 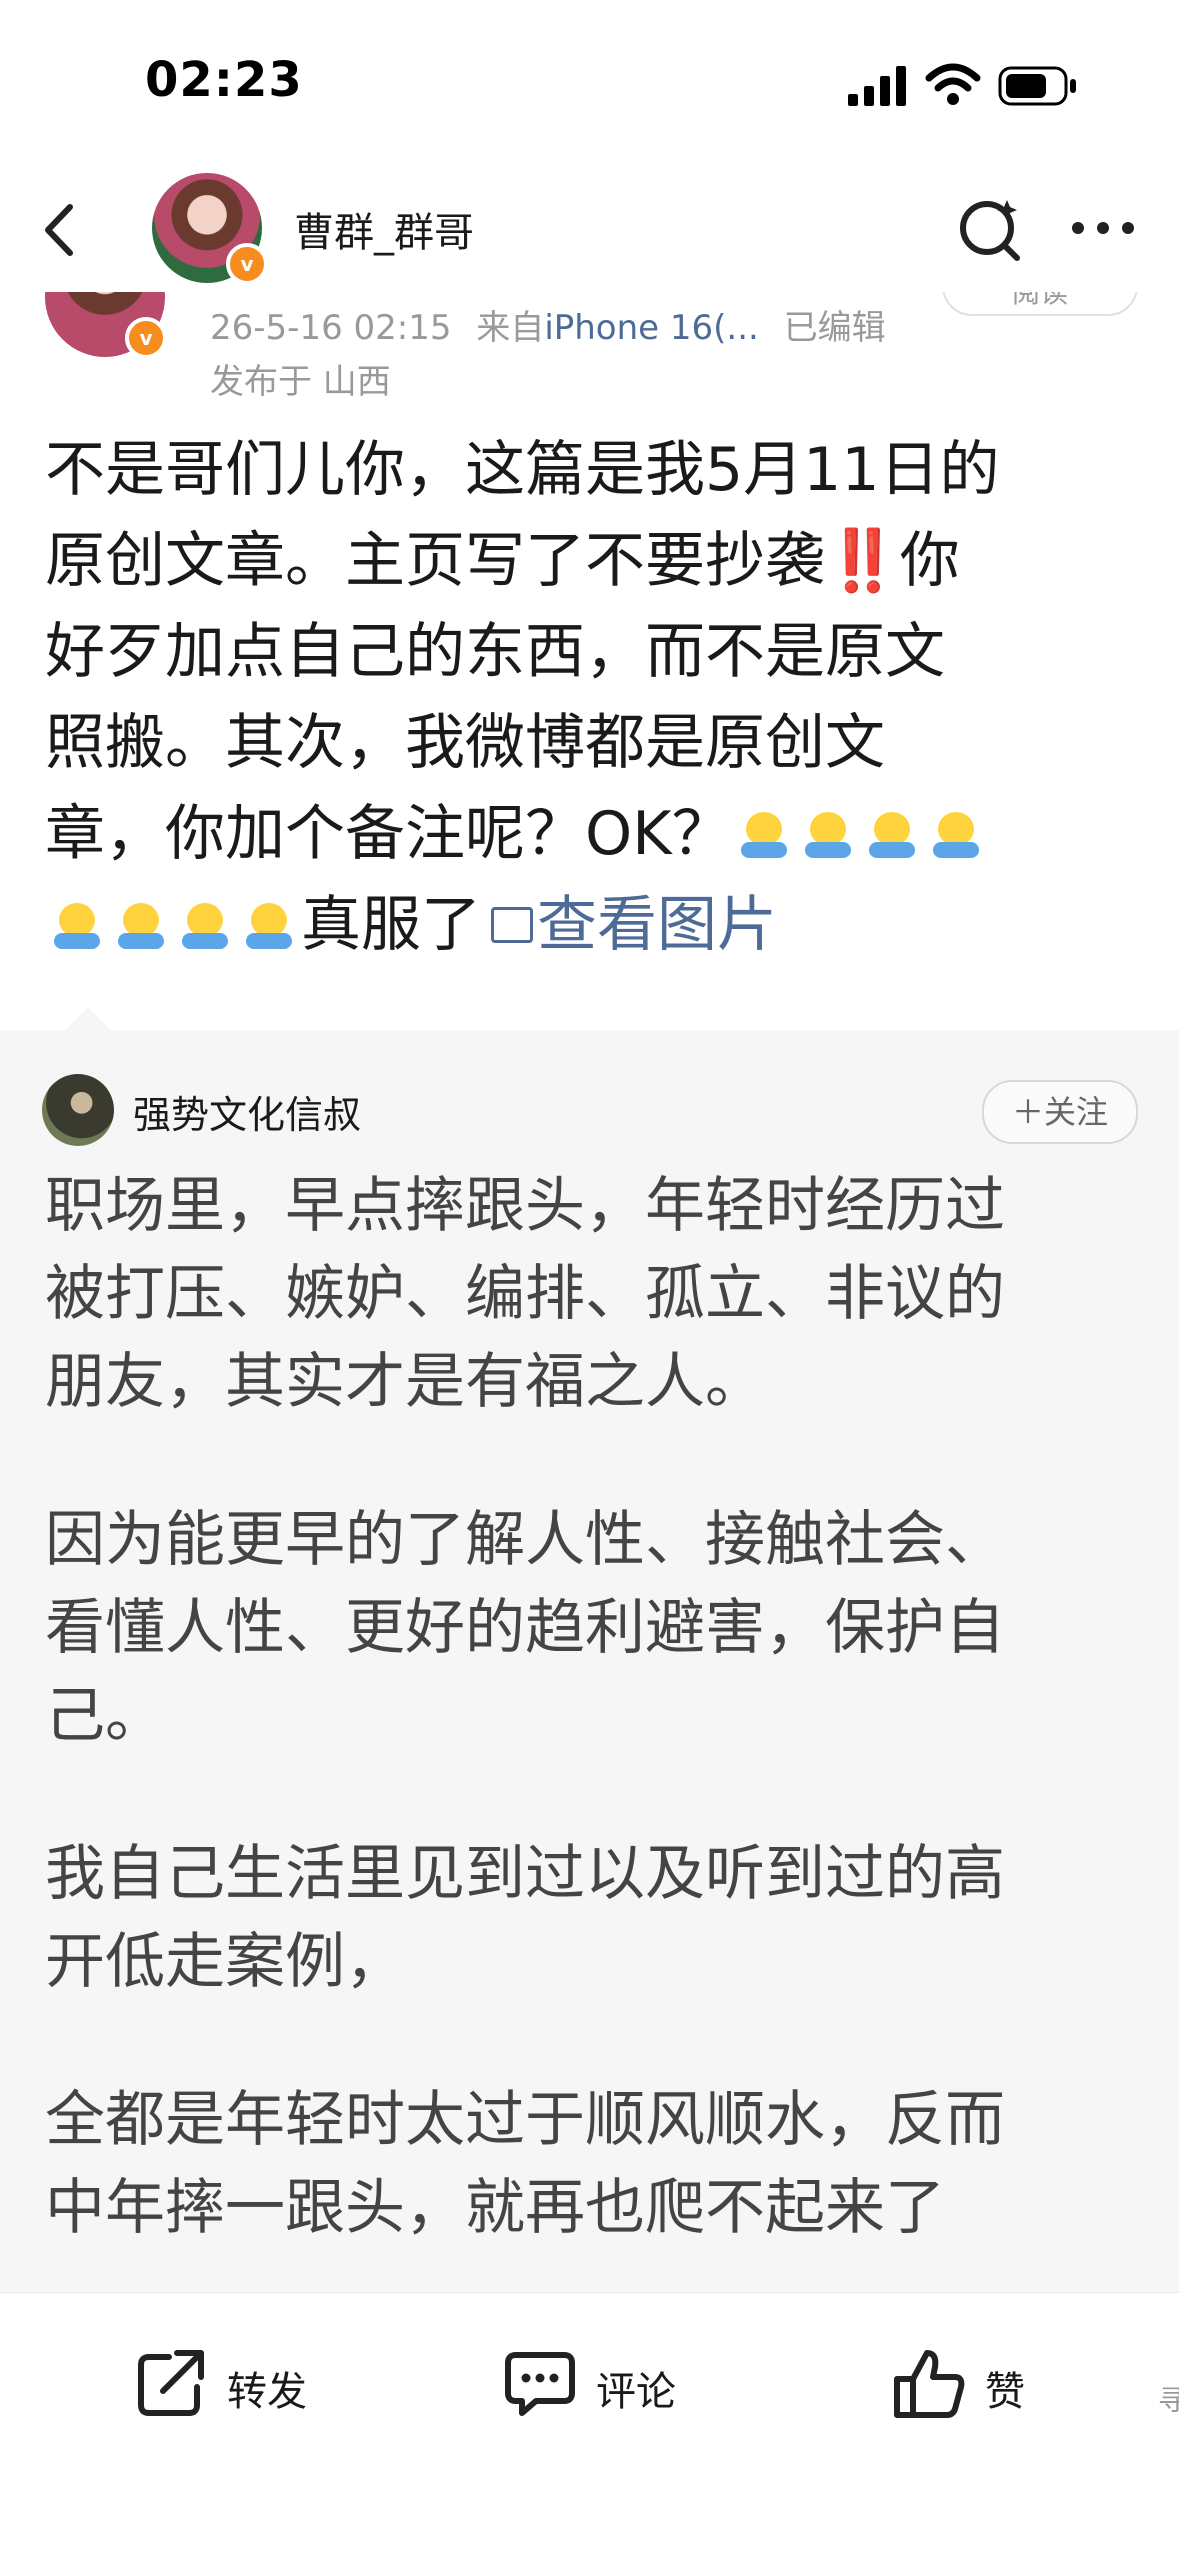 I want to click on quoted-line: 全都是年轻时太过于顺风顺水，反而, so click(x=525, y=2120).